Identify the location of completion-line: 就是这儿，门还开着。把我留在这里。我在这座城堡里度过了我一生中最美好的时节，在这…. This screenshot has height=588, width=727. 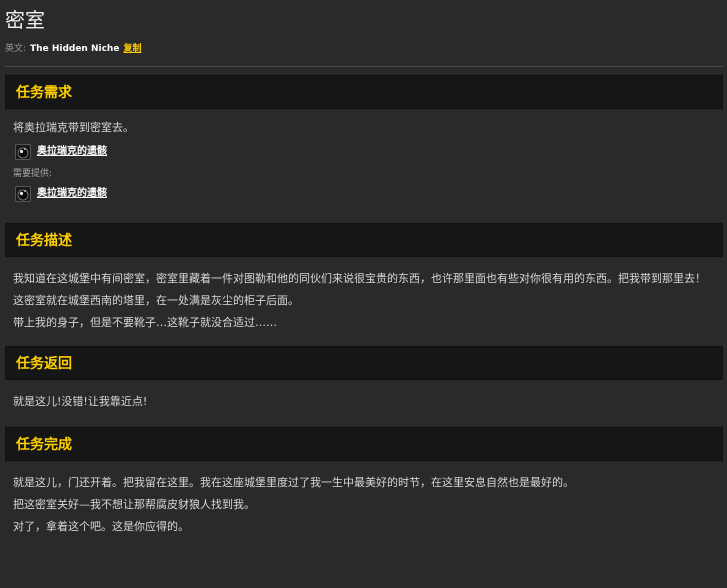
(293, 482).